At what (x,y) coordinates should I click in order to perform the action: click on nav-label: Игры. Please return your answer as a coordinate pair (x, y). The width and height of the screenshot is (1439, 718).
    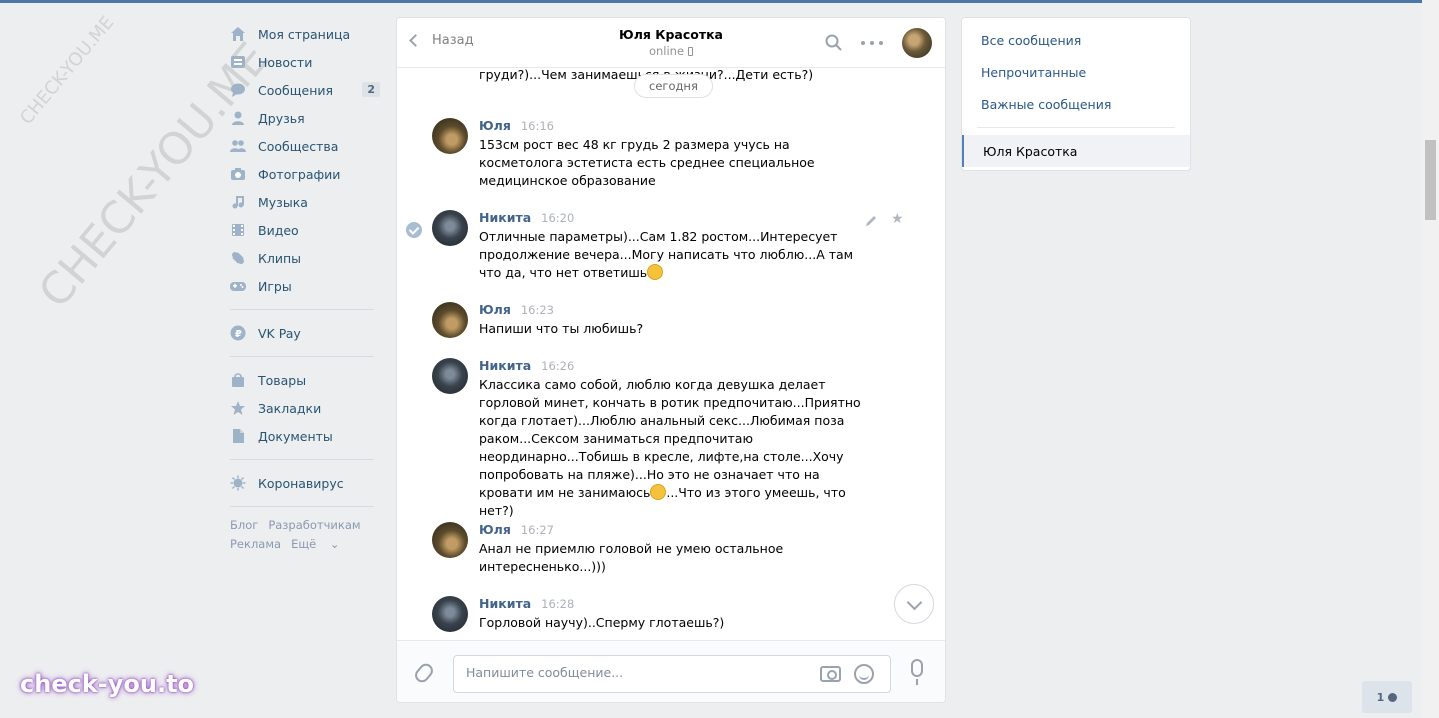
    Looking at the image, I should click on (275, 286).